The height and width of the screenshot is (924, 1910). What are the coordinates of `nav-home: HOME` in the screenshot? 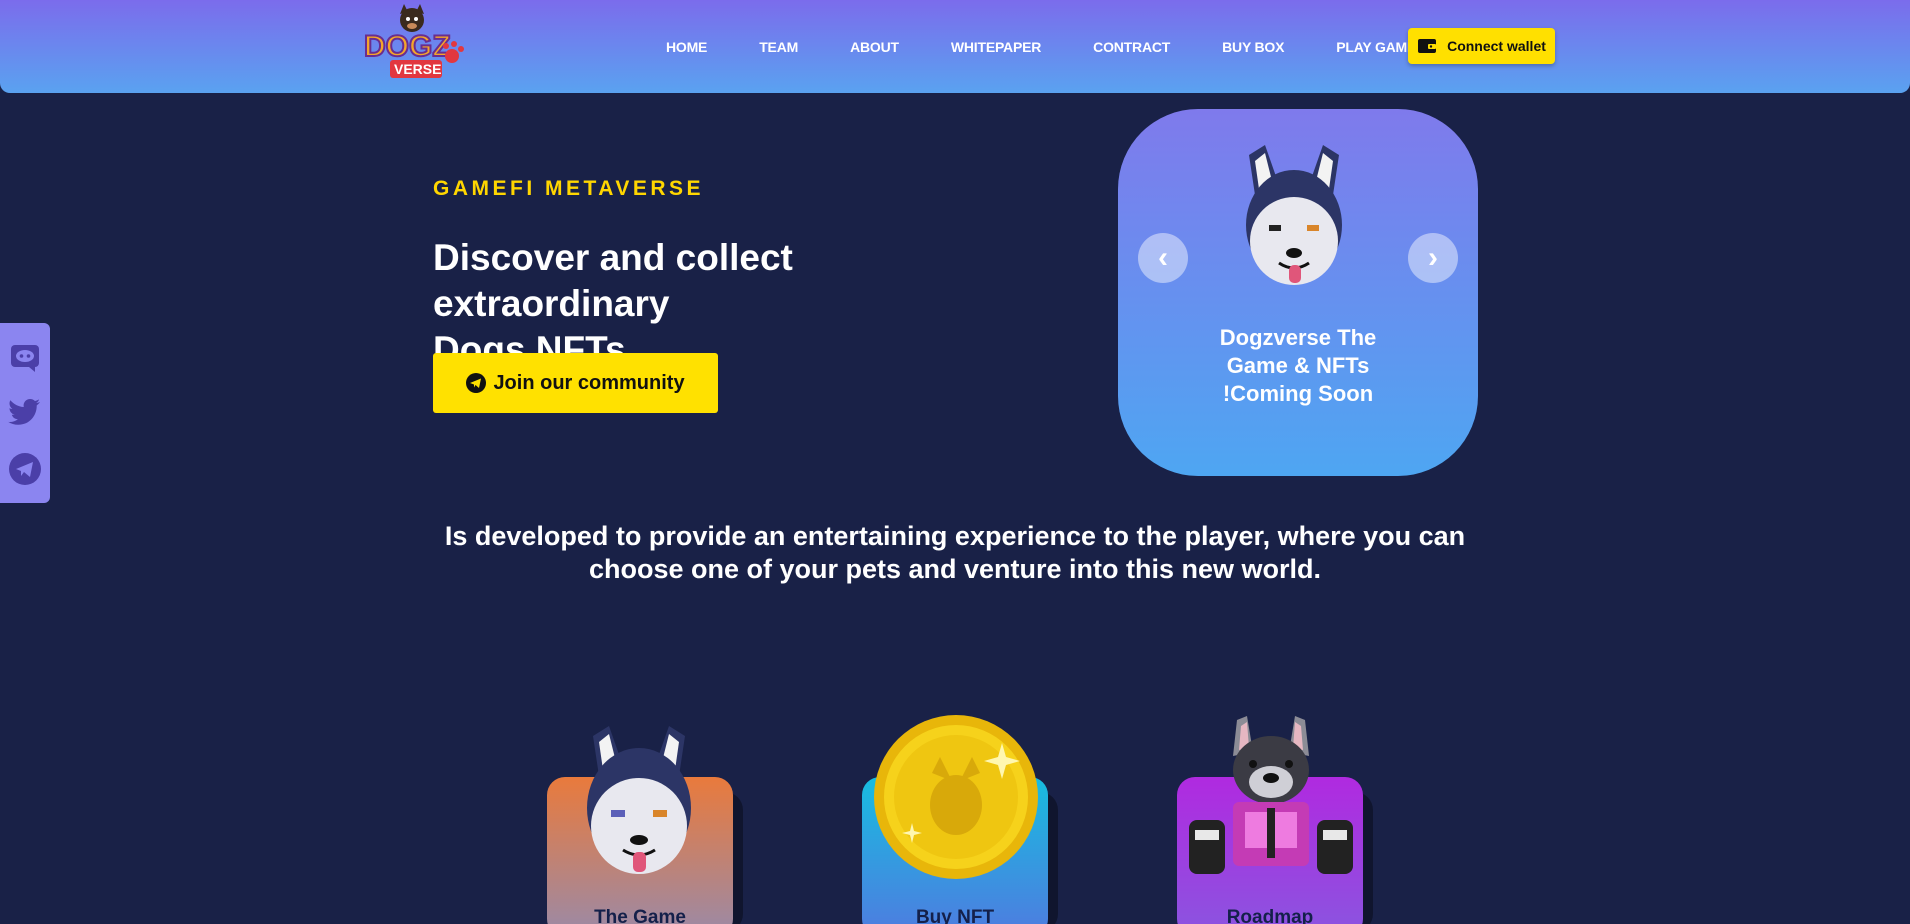 It's located at (686, 47).